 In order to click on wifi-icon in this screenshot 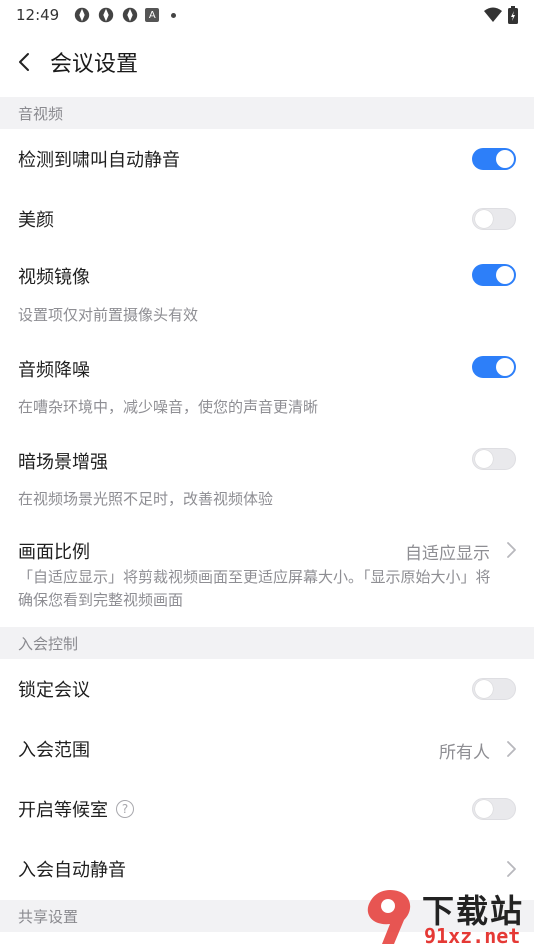, I will do `click(493, 14)`.